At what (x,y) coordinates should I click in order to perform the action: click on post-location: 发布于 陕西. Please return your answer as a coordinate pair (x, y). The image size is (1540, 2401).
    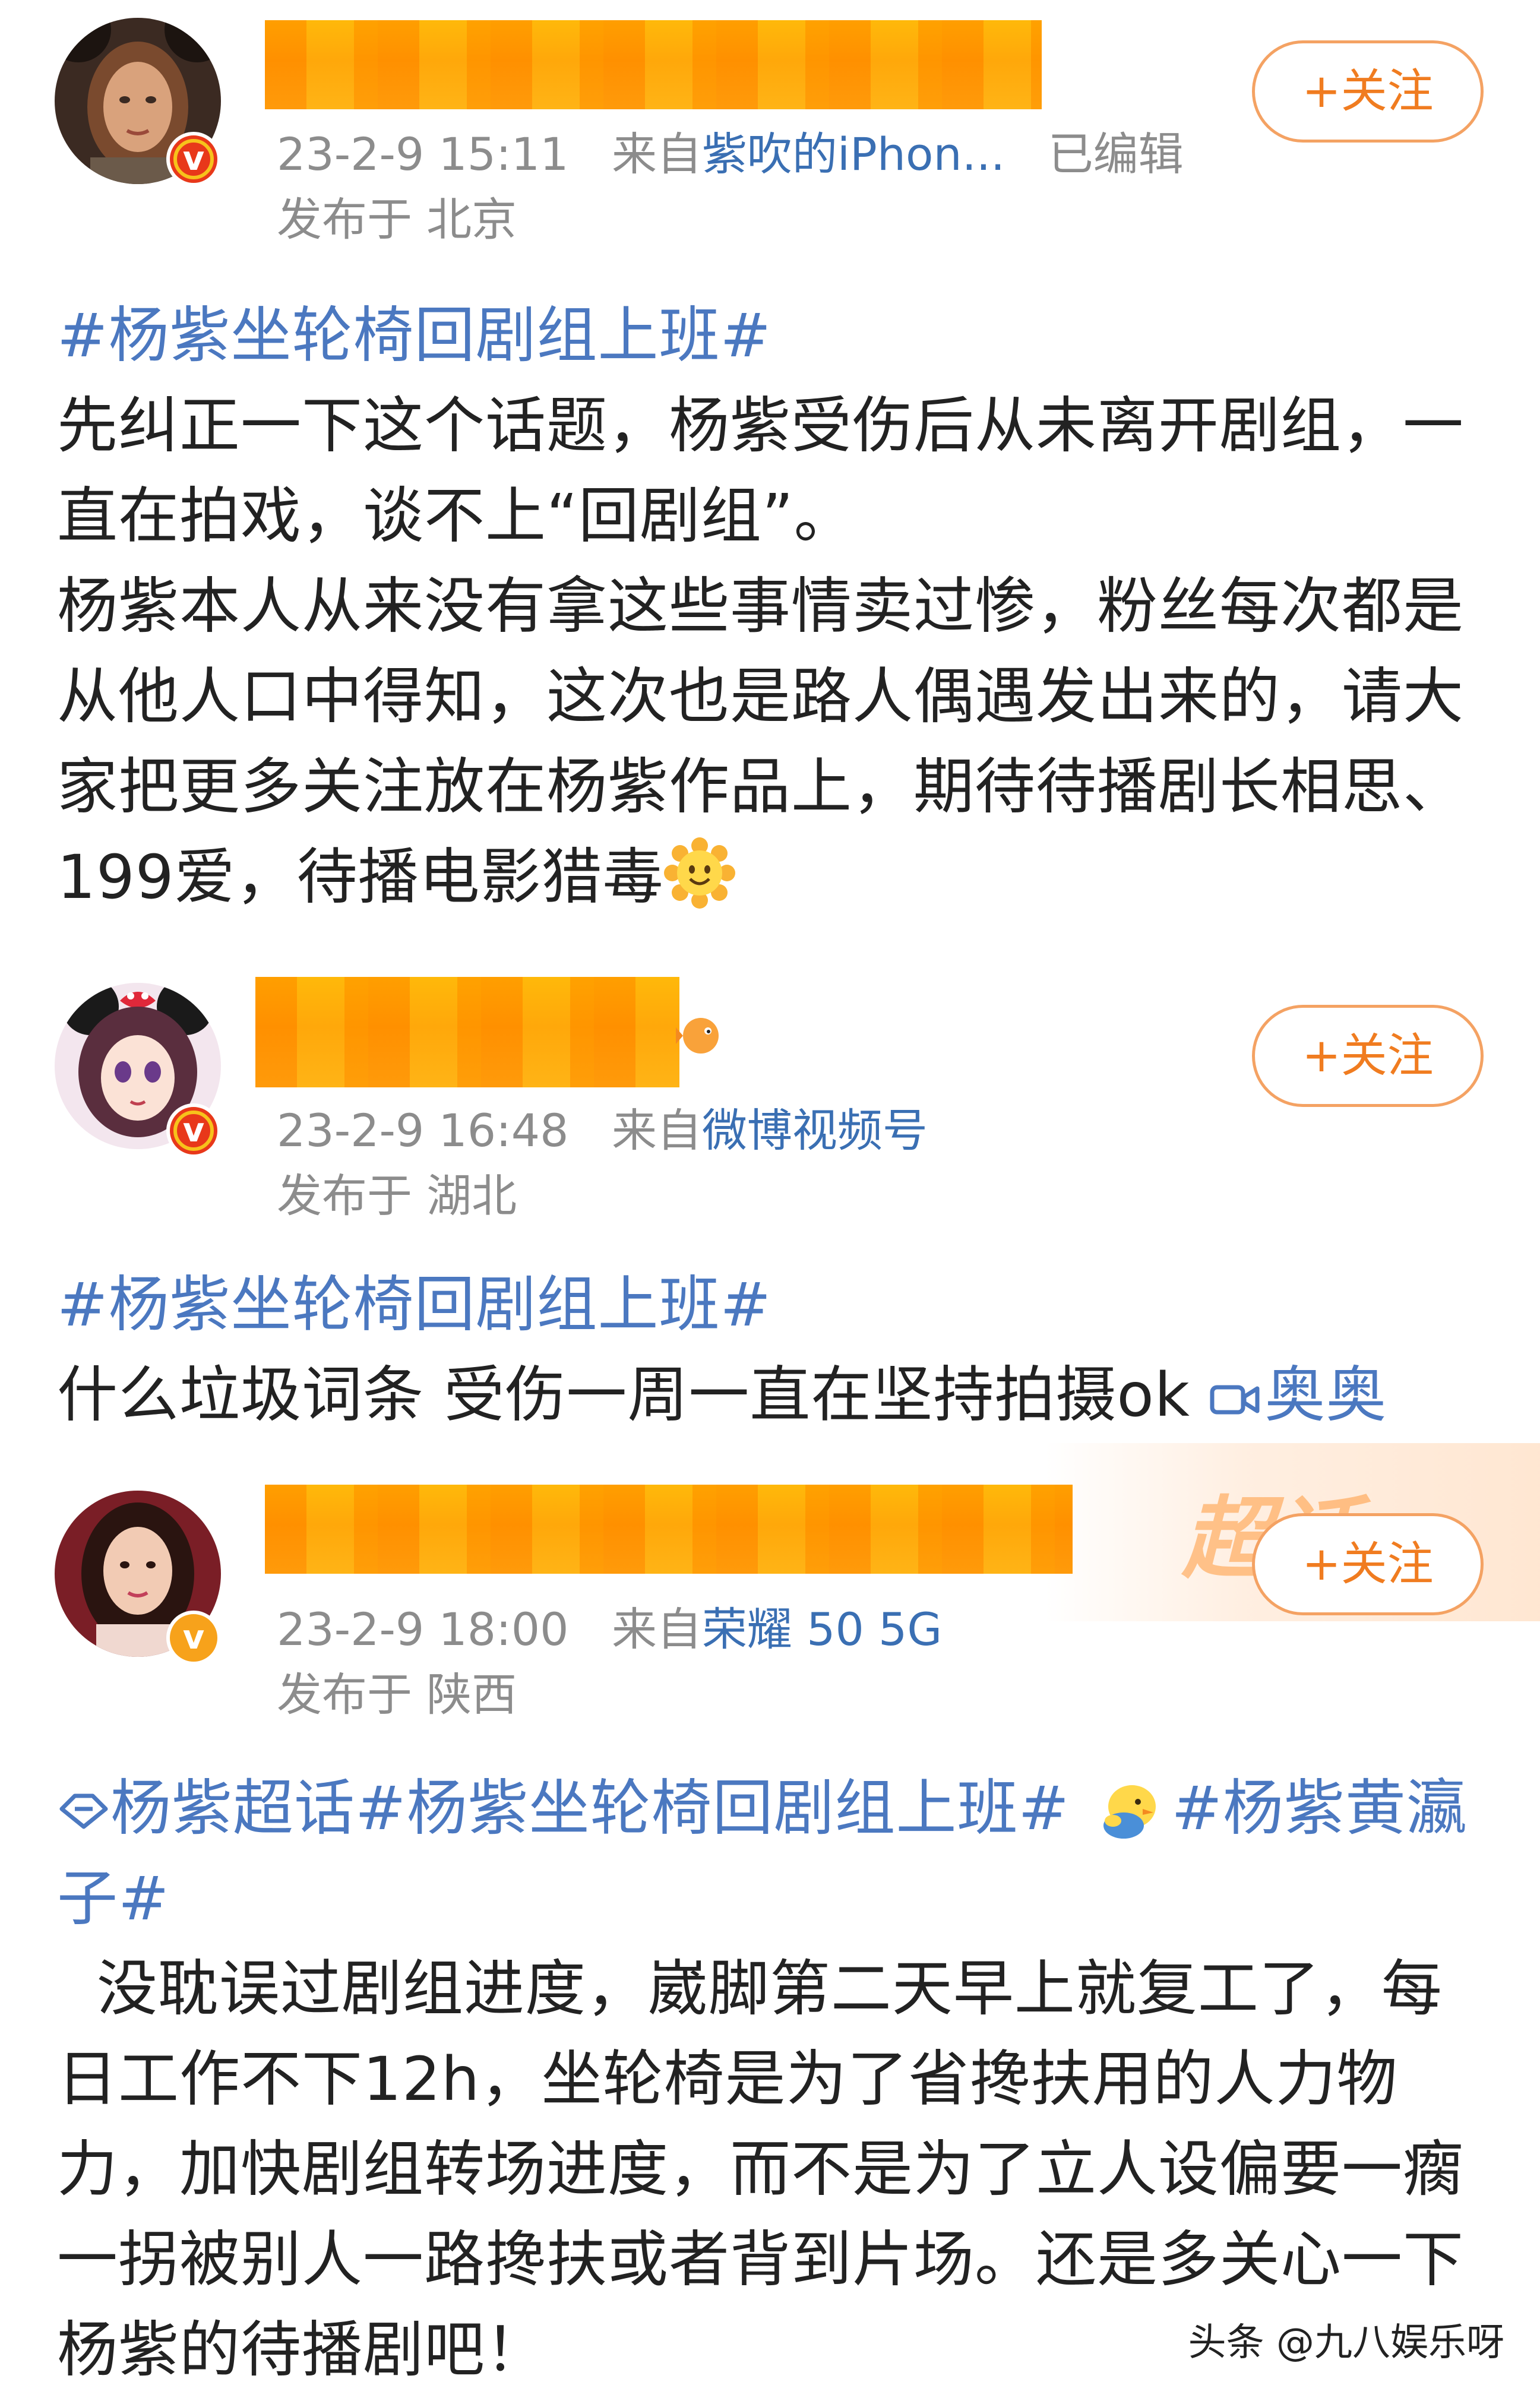
    Looking at the image, I should click on (397, 1695).